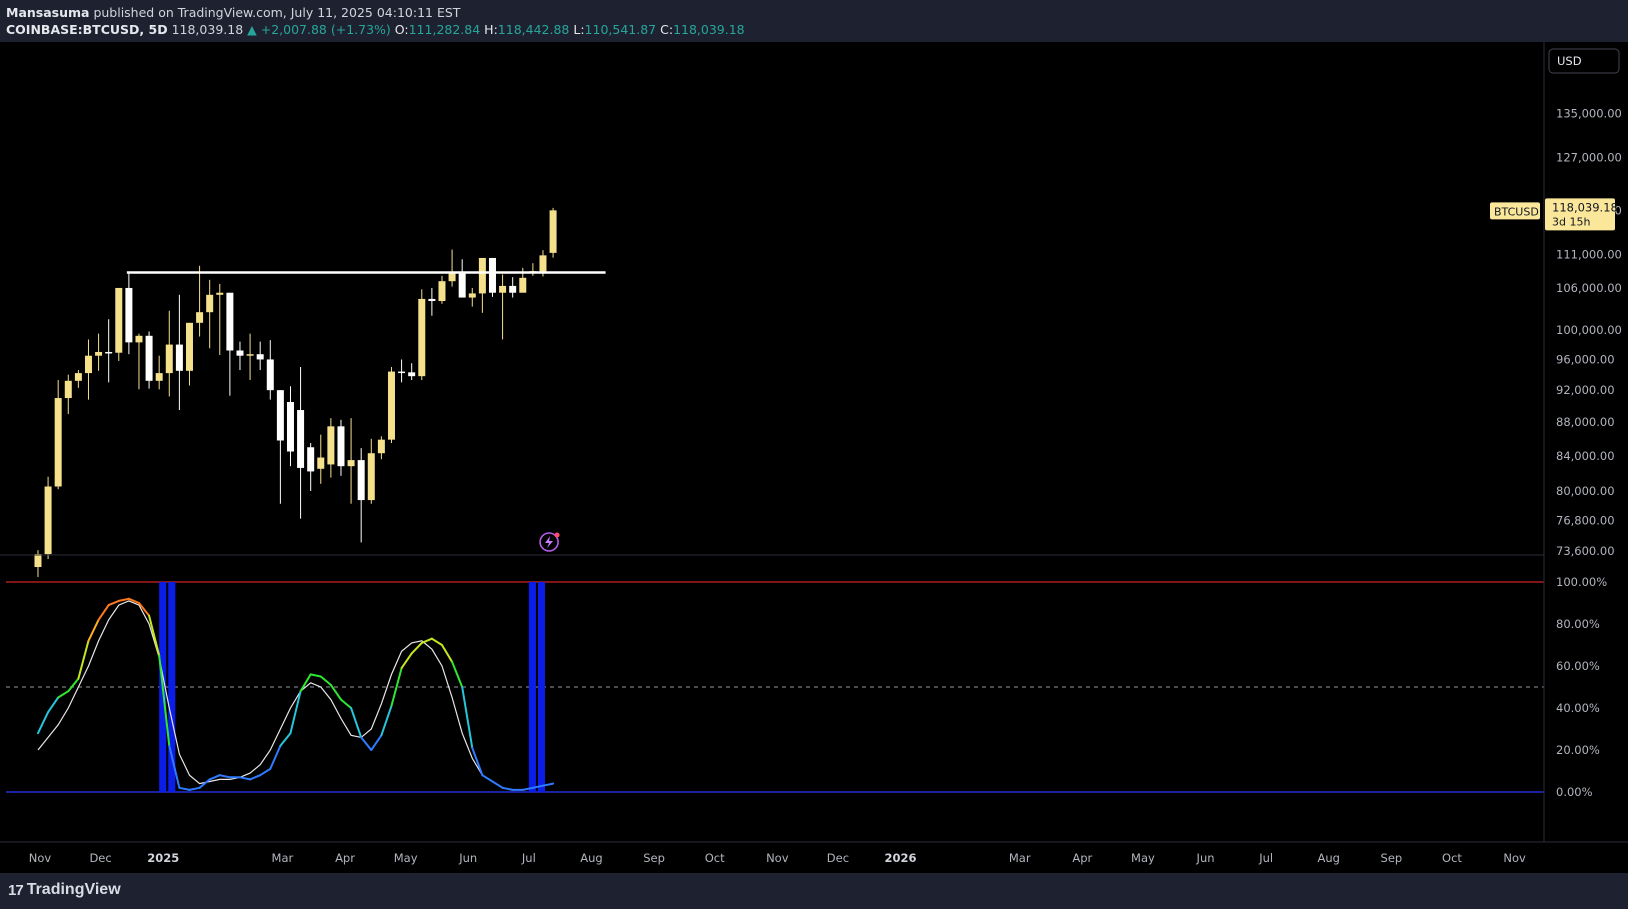  I want to click on tradingview-logo-icon: 17, so click(16, 890).